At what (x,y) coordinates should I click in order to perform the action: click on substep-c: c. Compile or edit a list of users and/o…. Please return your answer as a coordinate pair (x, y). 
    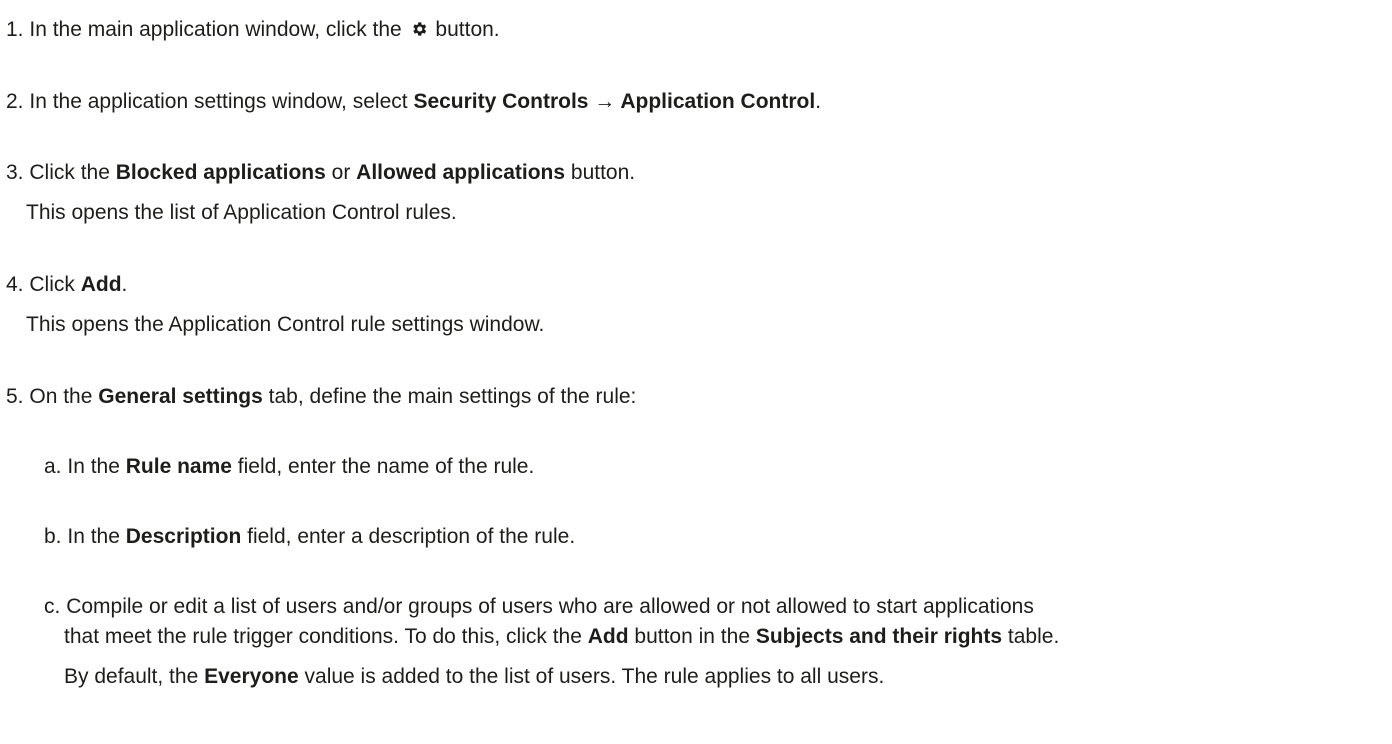
    Looking at the image, I should click on (539, 607).